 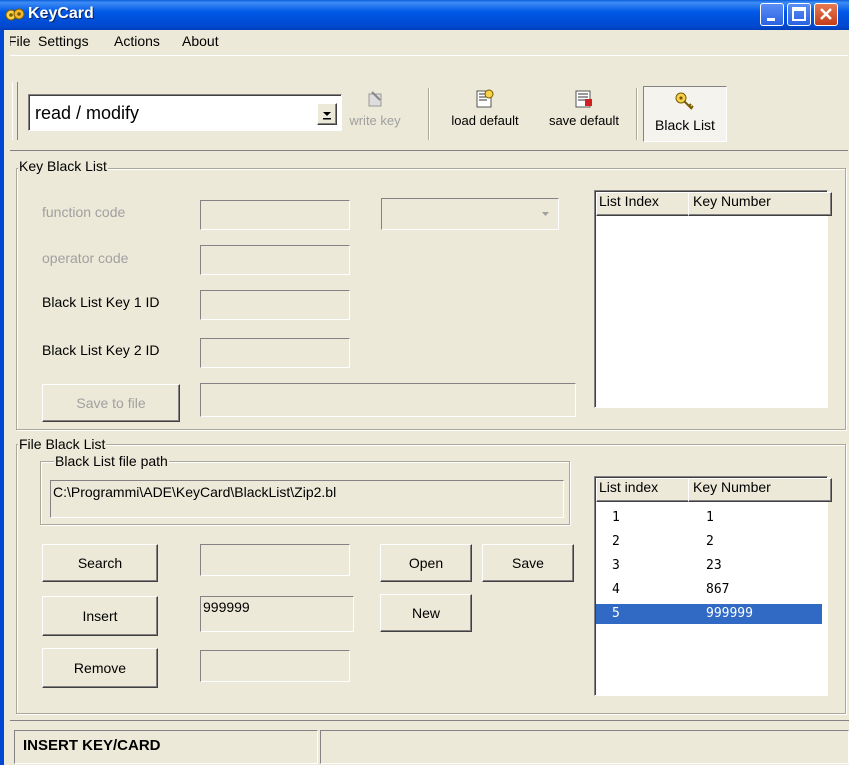 What do you see at coordinates (711, 299) in the screenshot?
I see `key-black-list-listview` at bounding box center [711, 299].